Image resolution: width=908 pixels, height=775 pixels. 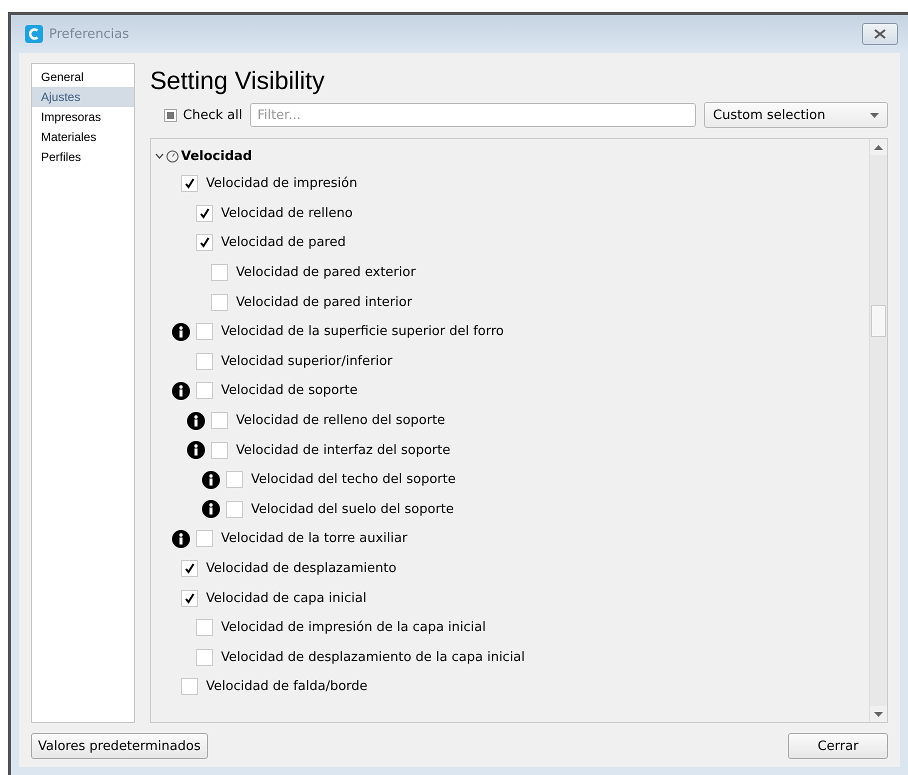 I want to click on category-header: Velocidad, so click(x=204, y=156).